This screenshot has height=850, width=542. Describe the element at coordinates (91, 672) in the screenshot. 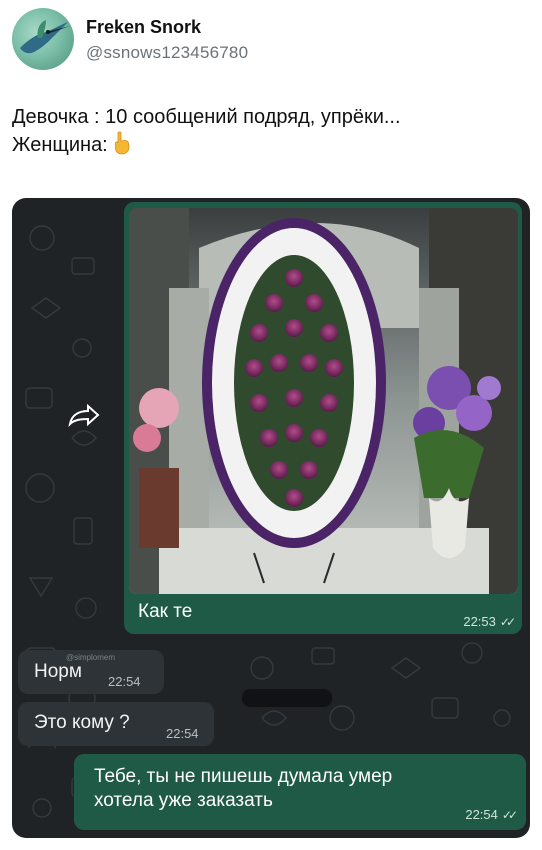

I see `incoming-message: @simplomem Норм 22:54` at that location.